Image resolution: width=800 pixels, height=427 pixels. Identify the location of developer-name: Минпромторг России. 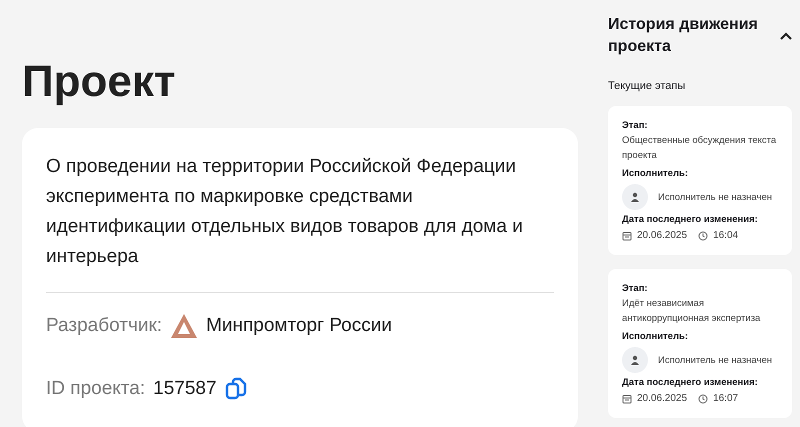
(299, 326).